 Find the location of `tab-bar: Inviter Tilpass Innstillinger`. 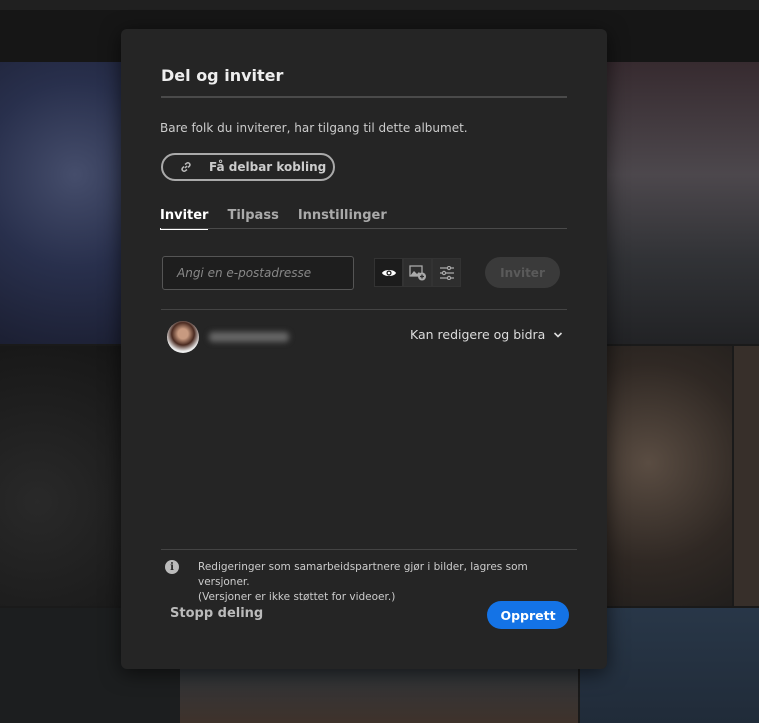

tab-bar: Inviter Tilpass Innstillinger is located at coordinates (273, 219).